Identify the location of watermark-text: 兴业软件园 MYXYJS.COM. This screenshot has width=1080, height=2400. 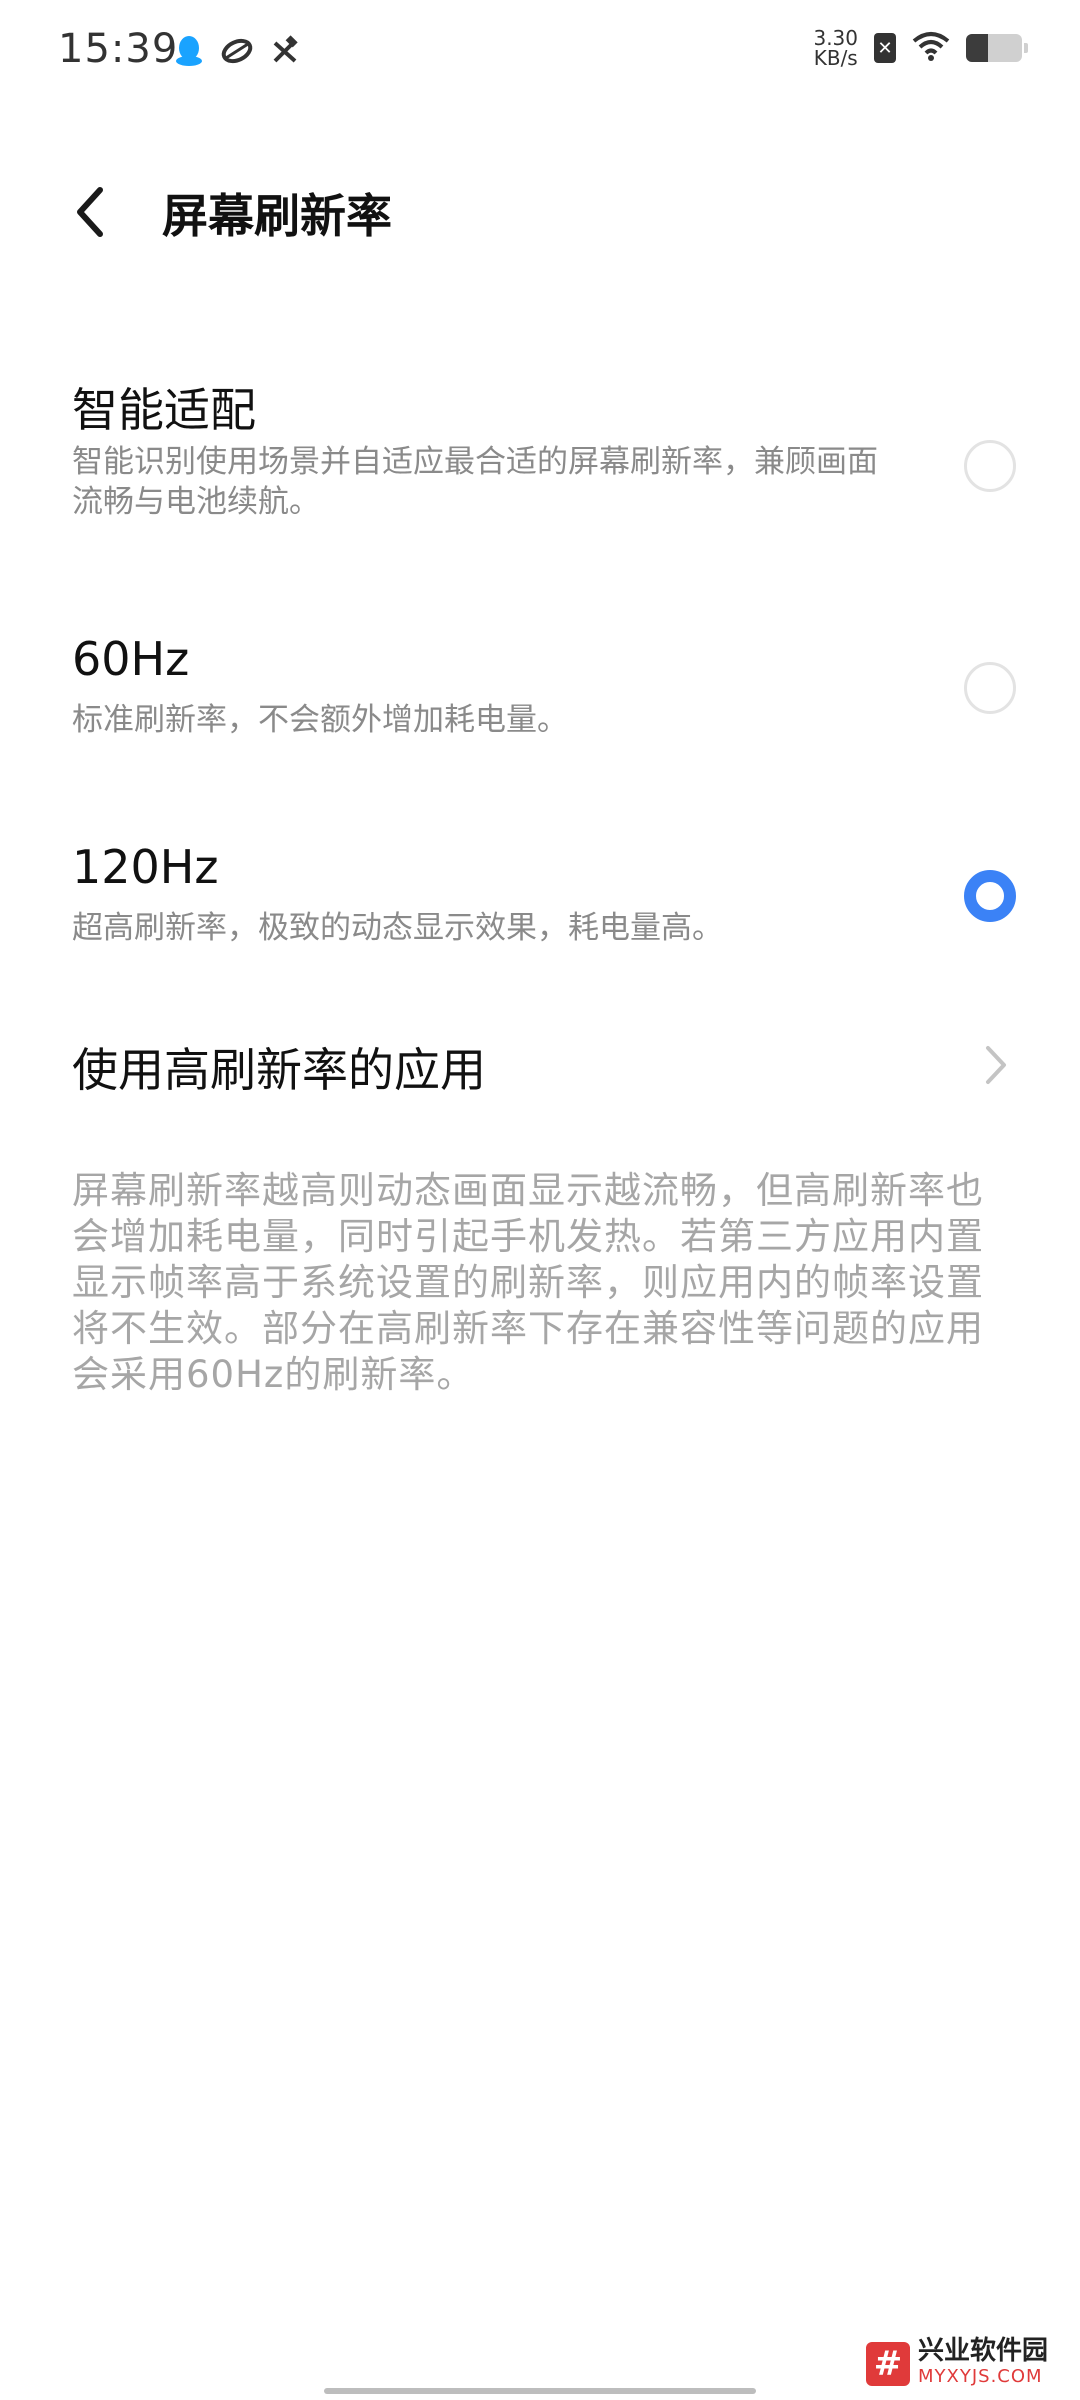
(983, 2364).